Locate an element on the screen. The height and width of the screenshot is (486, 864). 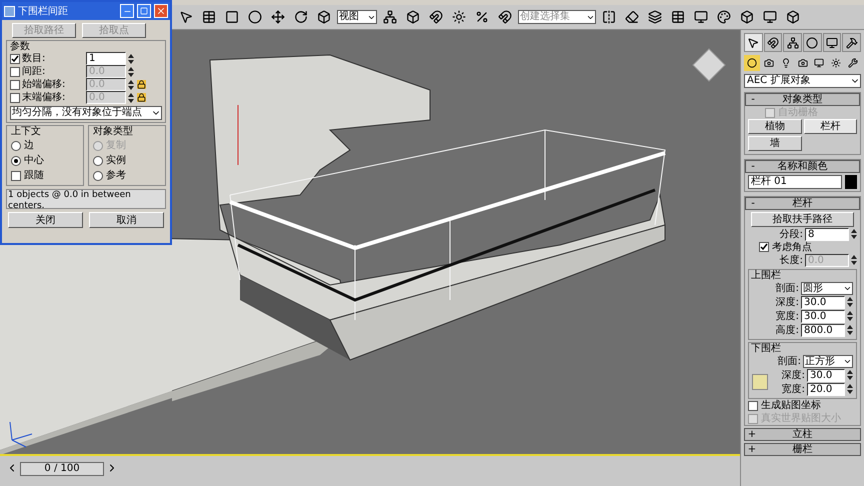
view-dropdown: 视图 is located at coordinates (357, 17).